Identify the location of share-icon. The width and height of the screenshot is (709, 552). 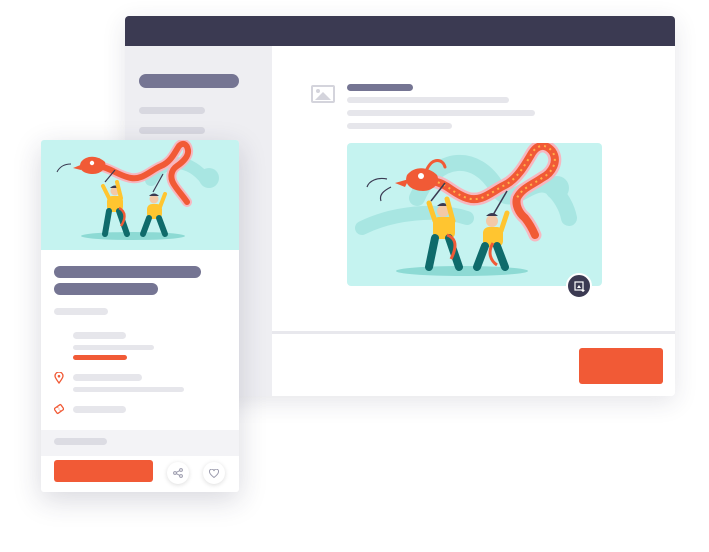
(178, 473).